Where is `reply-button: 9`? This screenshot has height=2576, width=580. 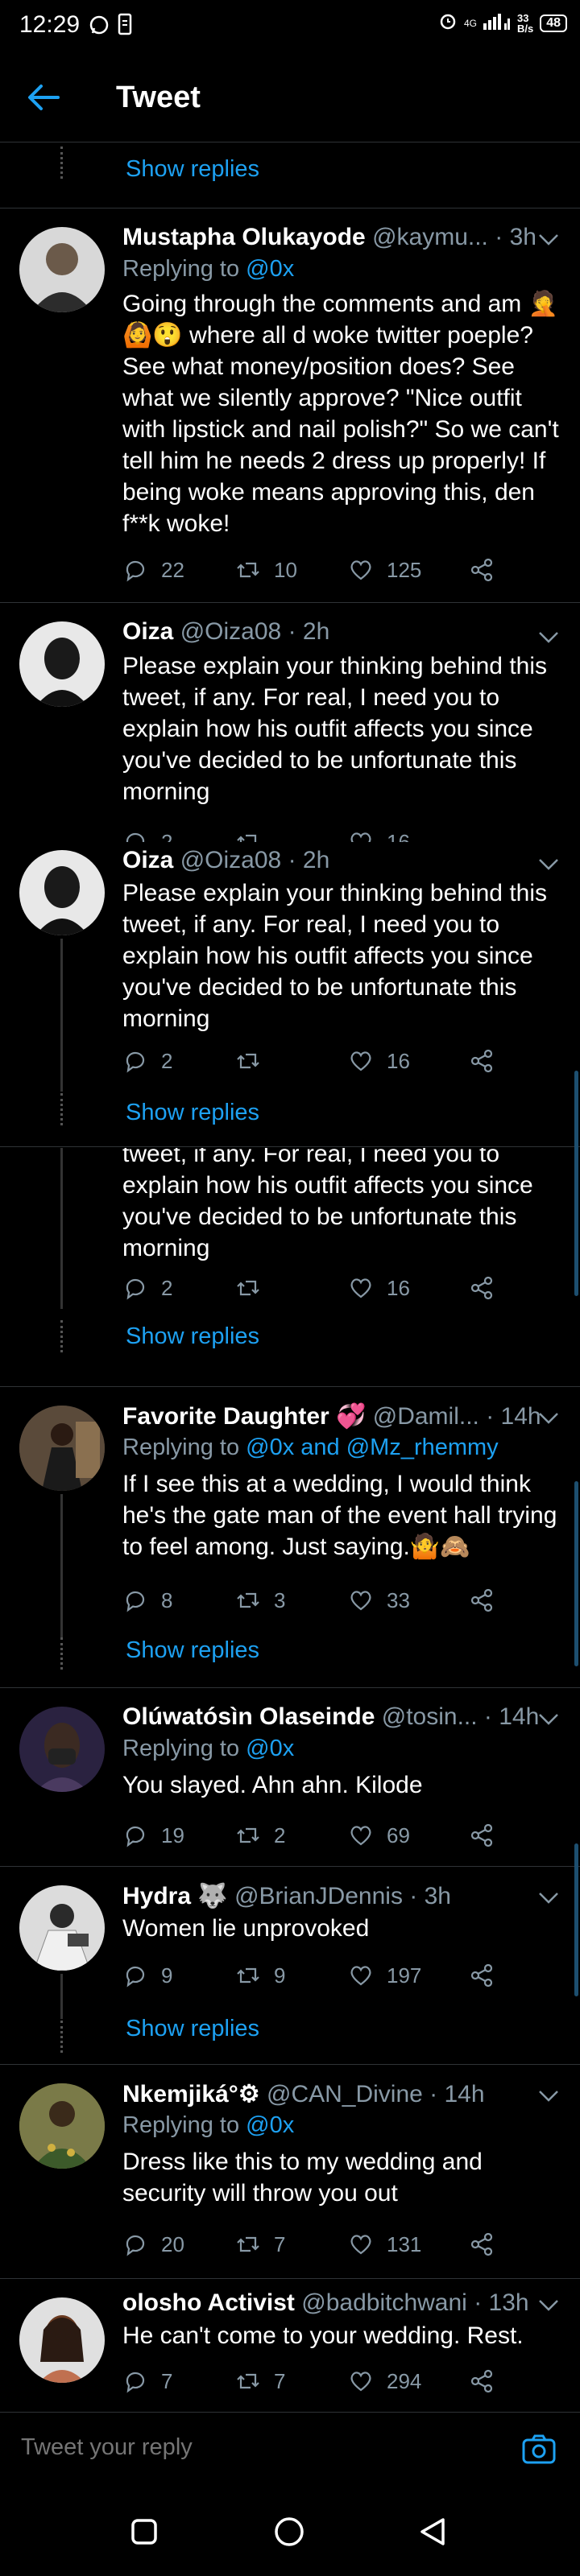 reply-button: 9 is located at coordinates (179, 1975).